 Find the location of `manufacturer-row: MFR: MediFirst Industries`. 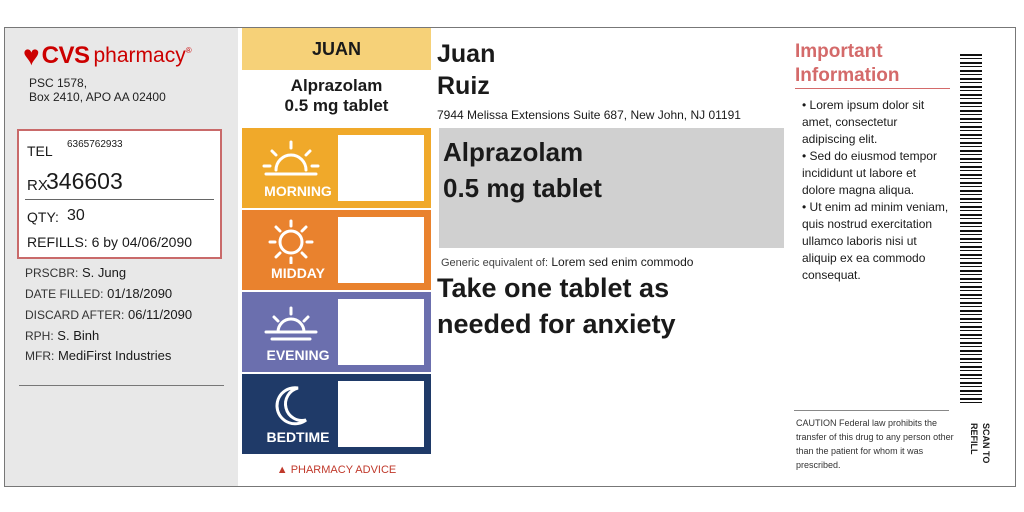

manufacturer-row: MFR: MediFirst Industries is located at coordinates (98, 355).